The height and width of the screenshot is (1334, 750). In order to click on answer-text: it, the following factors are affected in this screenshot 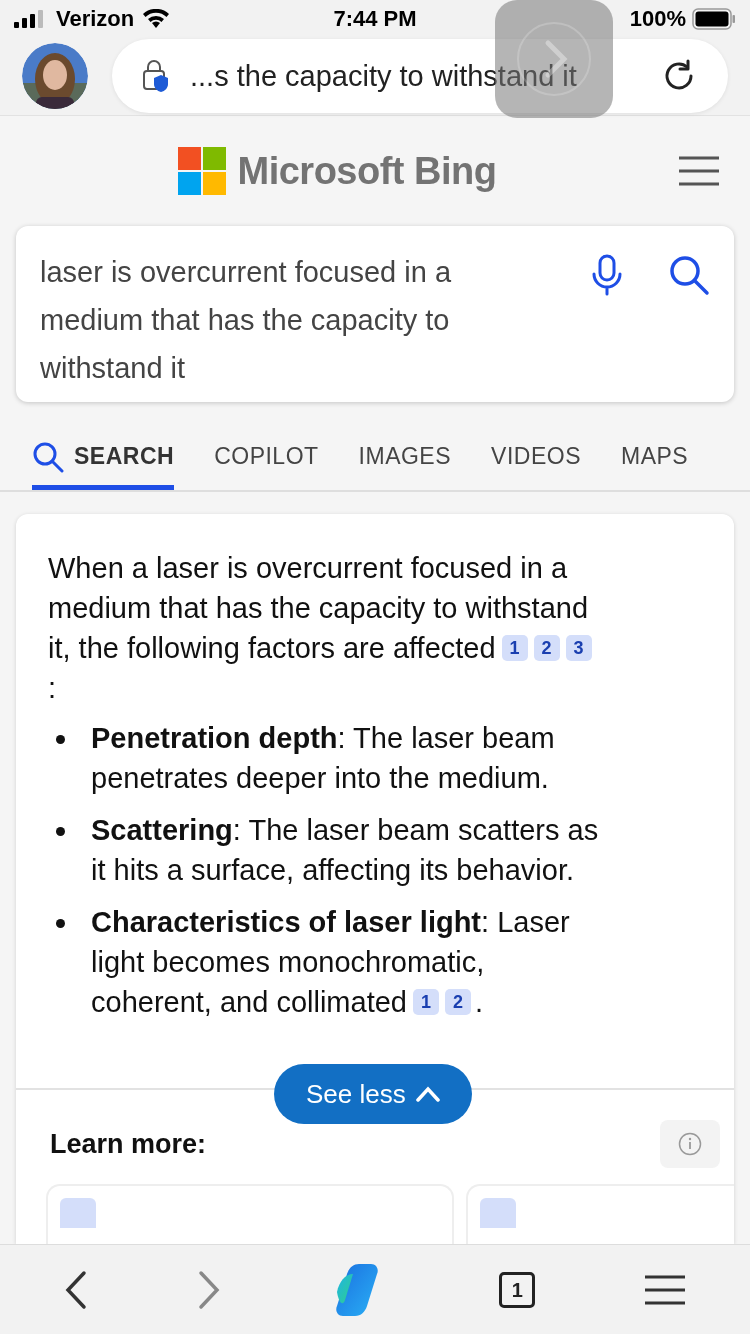, I will do `click(272, 648)`.